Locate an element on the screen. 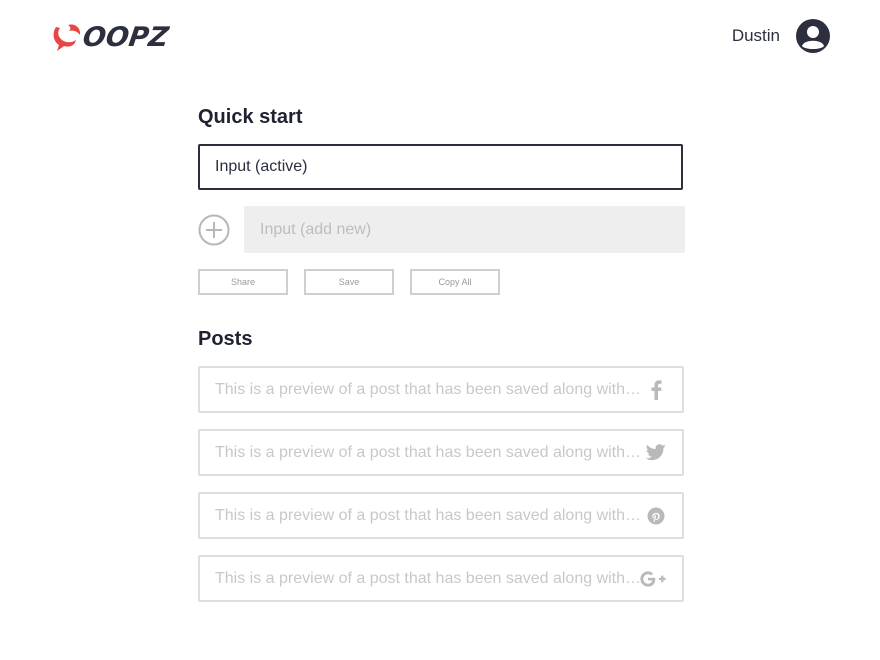  posts-title: Posts is located at coordinates (225, 339).